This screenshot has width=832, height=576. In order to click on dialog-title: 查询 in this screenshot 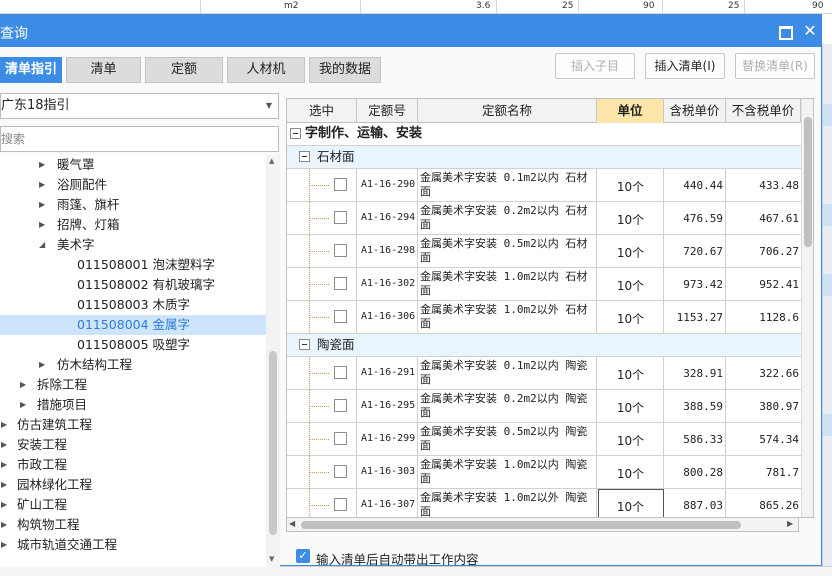, I will do `click(14, 34)`.